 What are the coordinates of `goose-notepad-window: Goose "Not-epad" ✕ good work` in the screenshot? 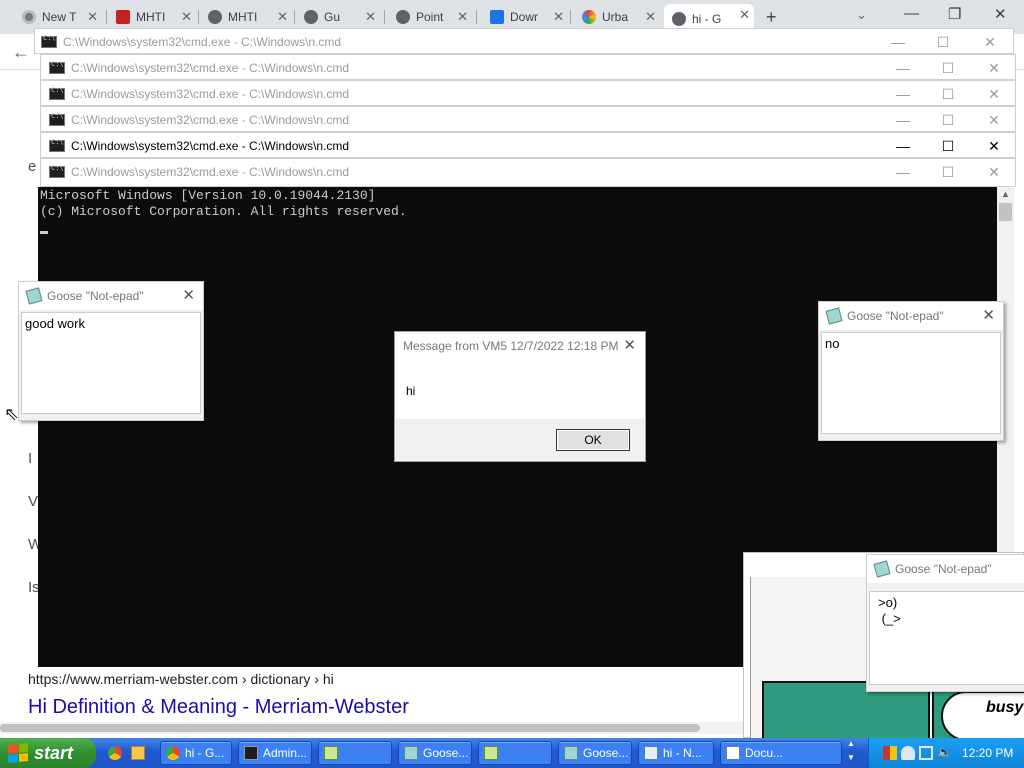 It's located at (111, 351).